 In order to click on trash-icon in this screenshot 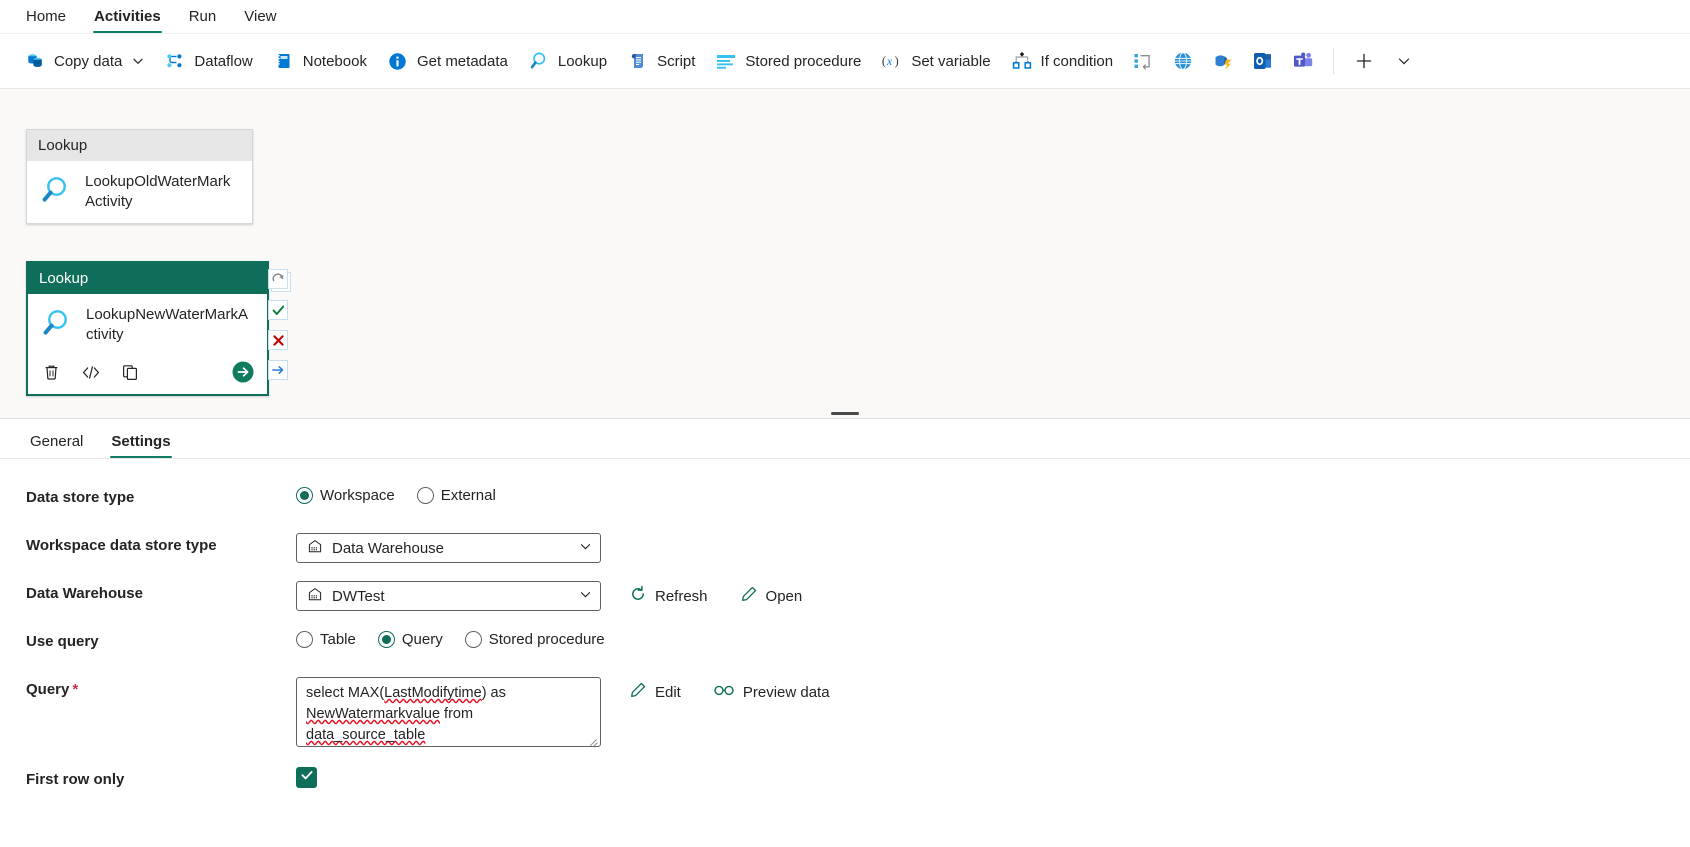, I will do `click(51, 372)`.